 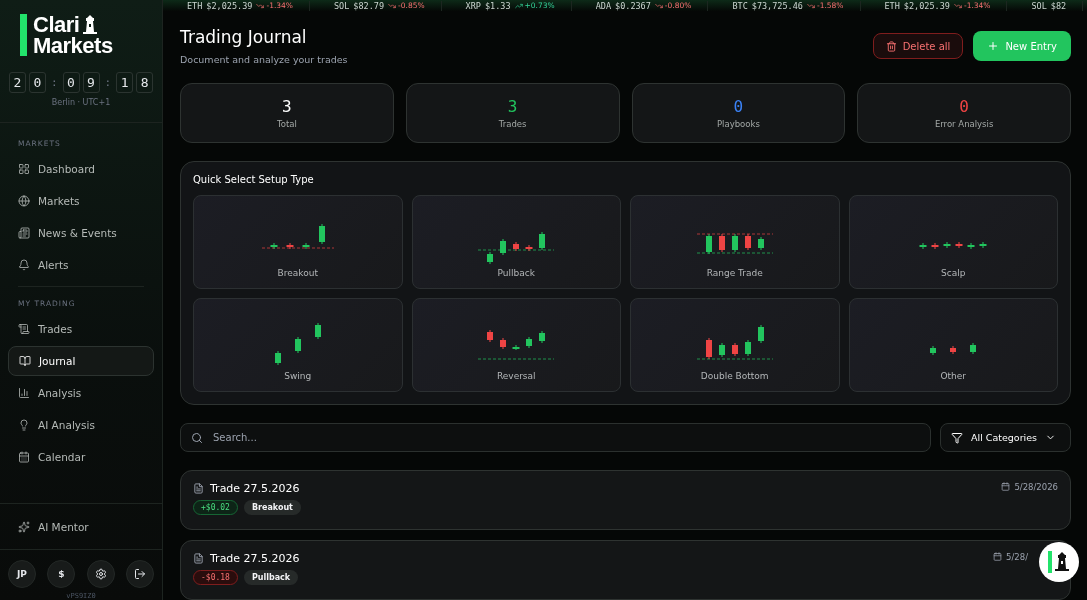 What do you see at coordinates (738, 124) in the screenshot?
I see `stat-label: Playbooks` at bounding box center [738, 124].